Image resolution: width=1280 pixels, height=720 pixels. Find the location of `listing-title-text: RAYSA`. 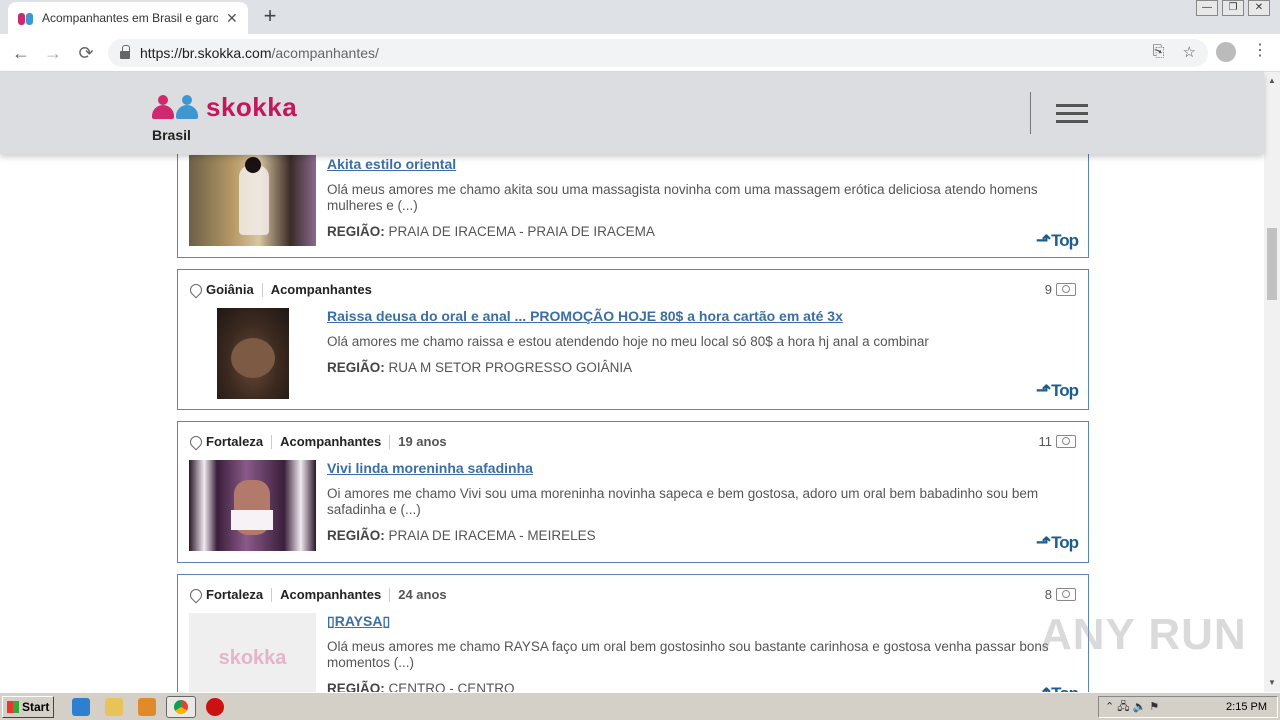

listing-title-text: RAYSA is located at coordinates (358, 621).